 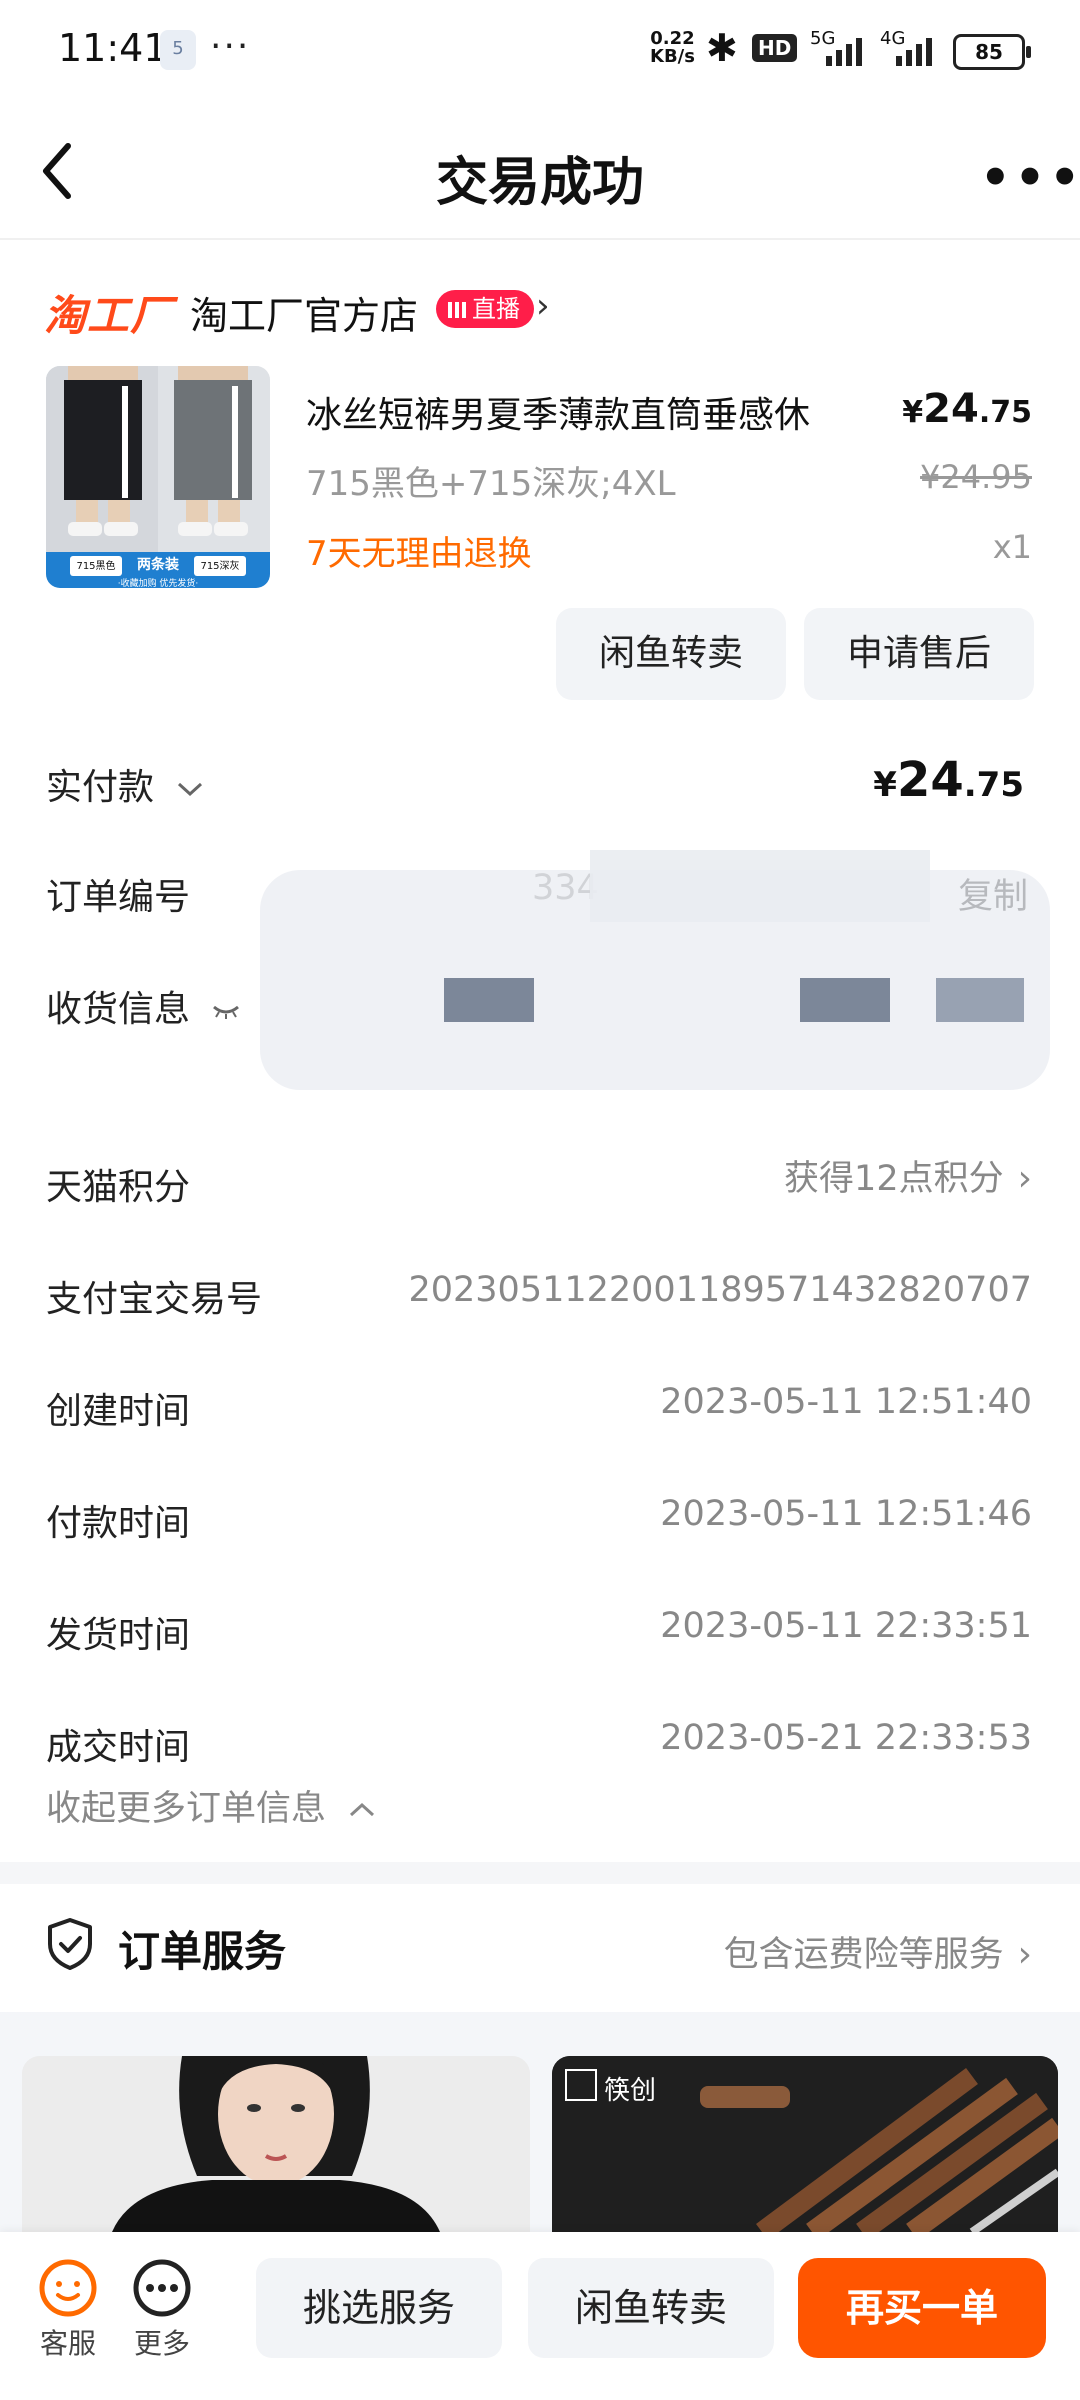 What do you see at coordinates (922, 2308) in the screenshot?
I see `buy-again-button: 再买一单` at bounding box center [922, 2308].